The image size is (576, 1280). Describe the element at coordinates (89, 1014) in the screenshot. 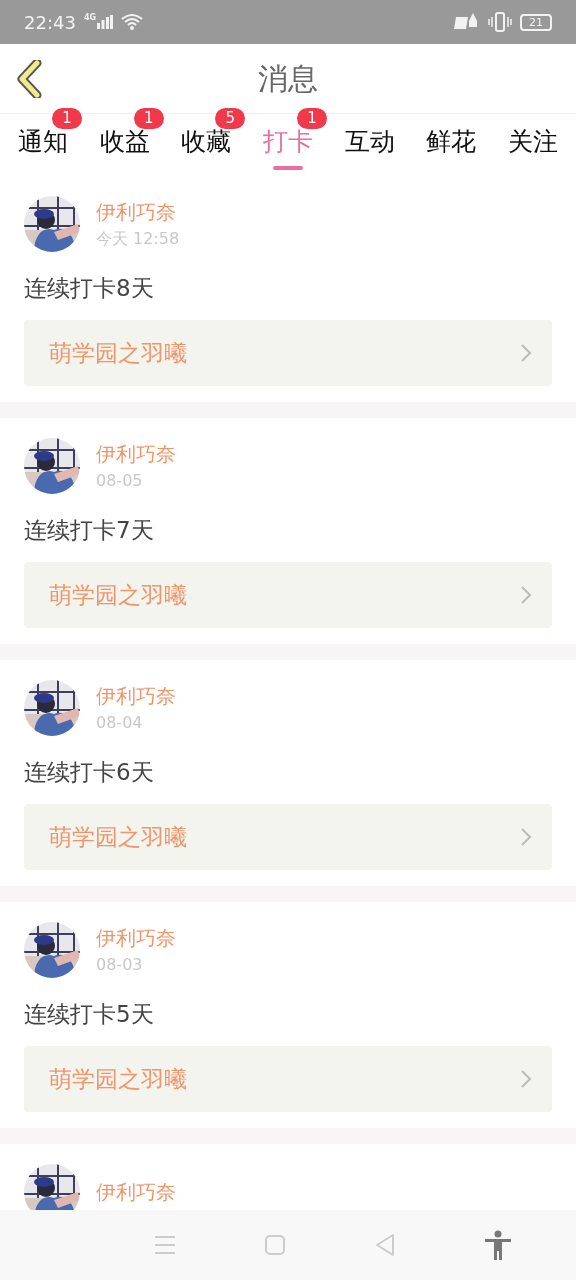

I see `message-text: 连续打卡5天` at that location.